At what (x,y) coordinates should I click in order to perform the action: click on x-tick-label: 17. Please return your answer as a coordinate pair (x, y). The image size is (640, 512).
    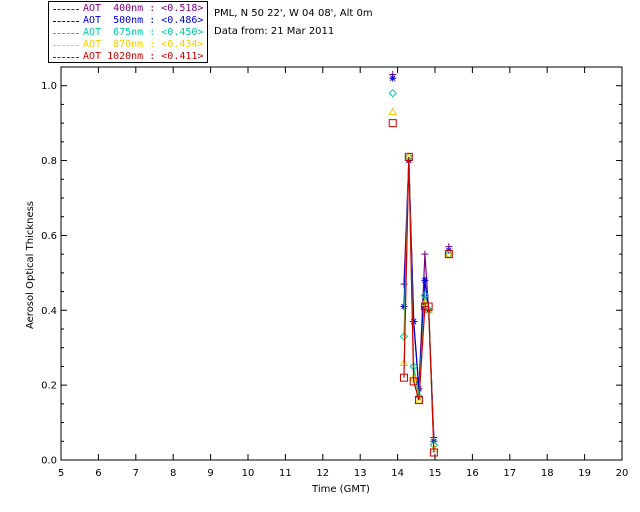
    Looking at the image, I should click on (509, 473).